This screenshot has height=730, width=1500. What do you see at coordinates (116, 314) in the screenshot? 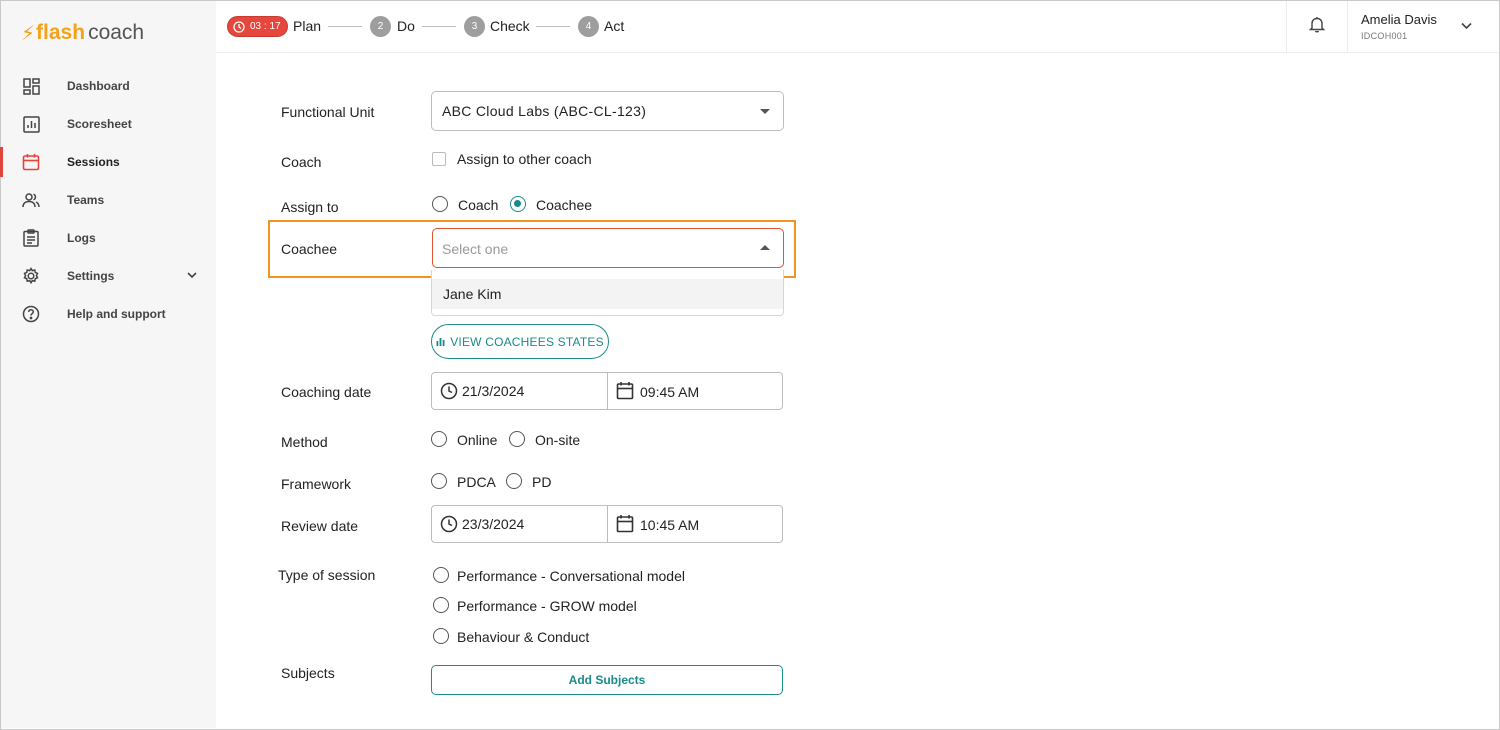
I see `sidebar-item-label: Help and support` at bounding box center [116, 314].